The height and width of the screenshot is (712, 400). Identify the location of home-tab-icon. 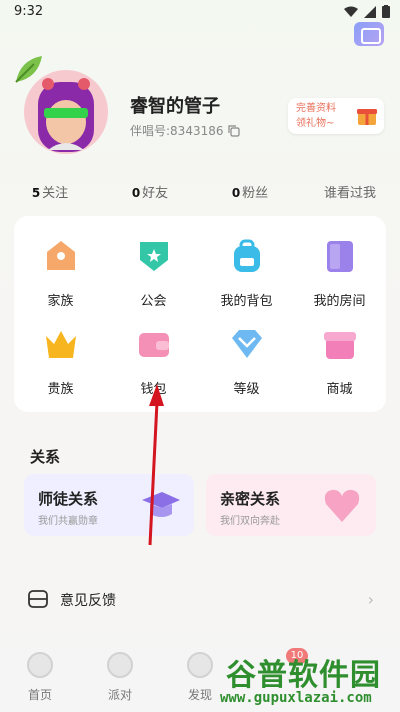
(40, 665).